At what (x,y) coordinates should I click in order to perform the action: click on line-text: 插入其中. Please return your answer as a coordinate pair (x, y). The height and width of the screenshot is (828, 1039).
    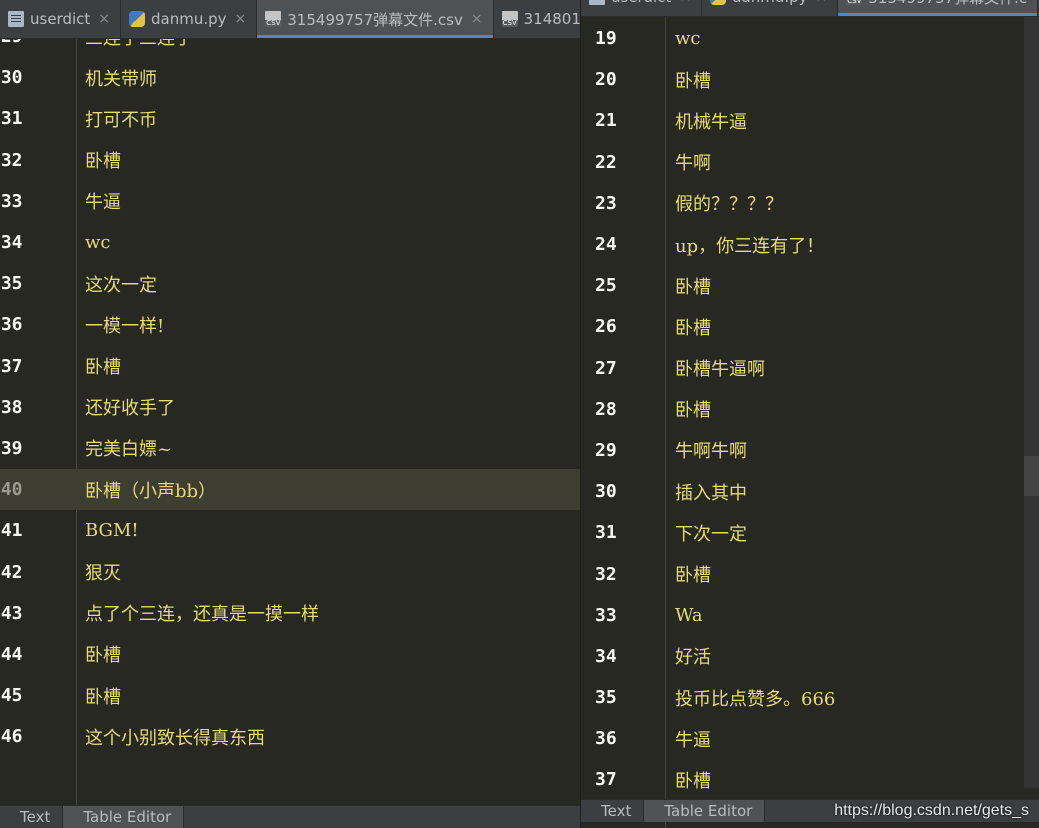
    Looking at the image, I should click on (711, 493).